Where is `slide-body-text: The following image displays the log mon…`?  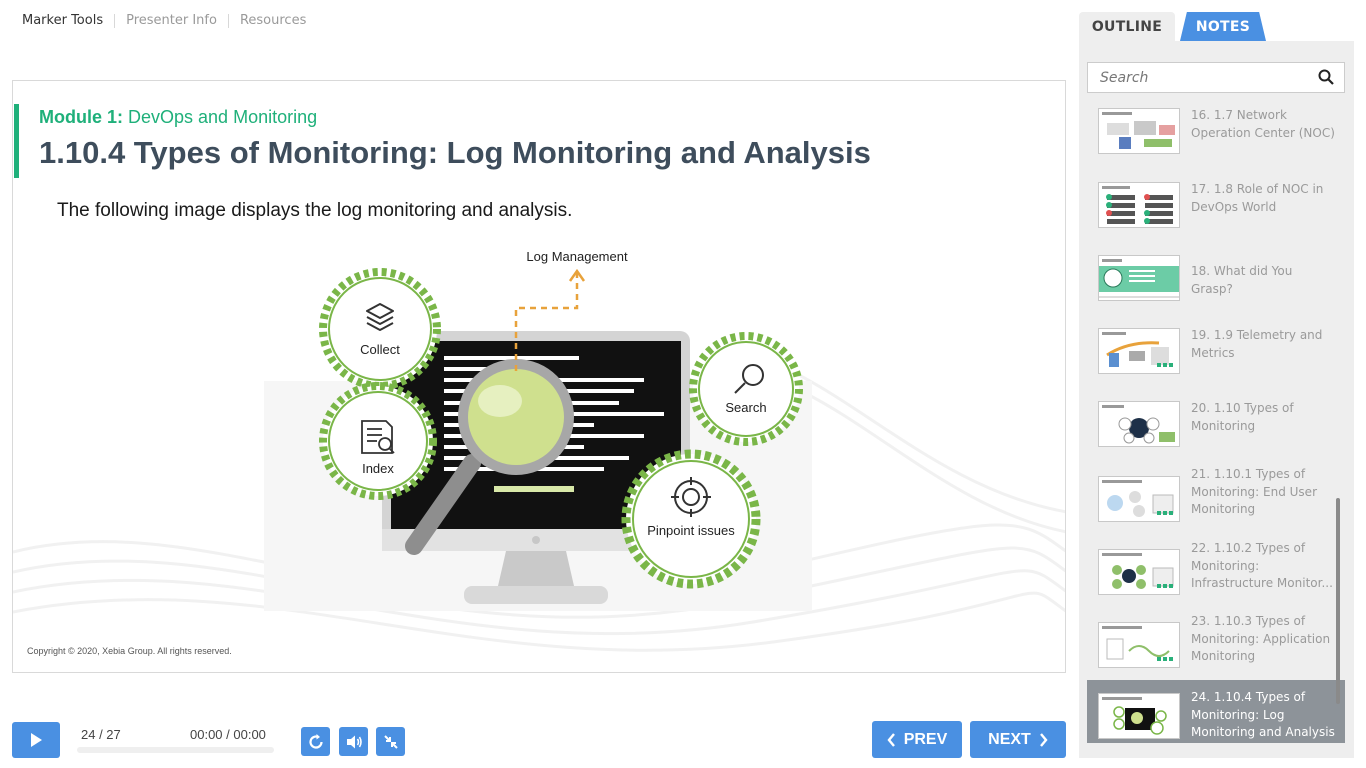
slide-body-text: The following image displays the log mon… is located at coordinates (315, 210).